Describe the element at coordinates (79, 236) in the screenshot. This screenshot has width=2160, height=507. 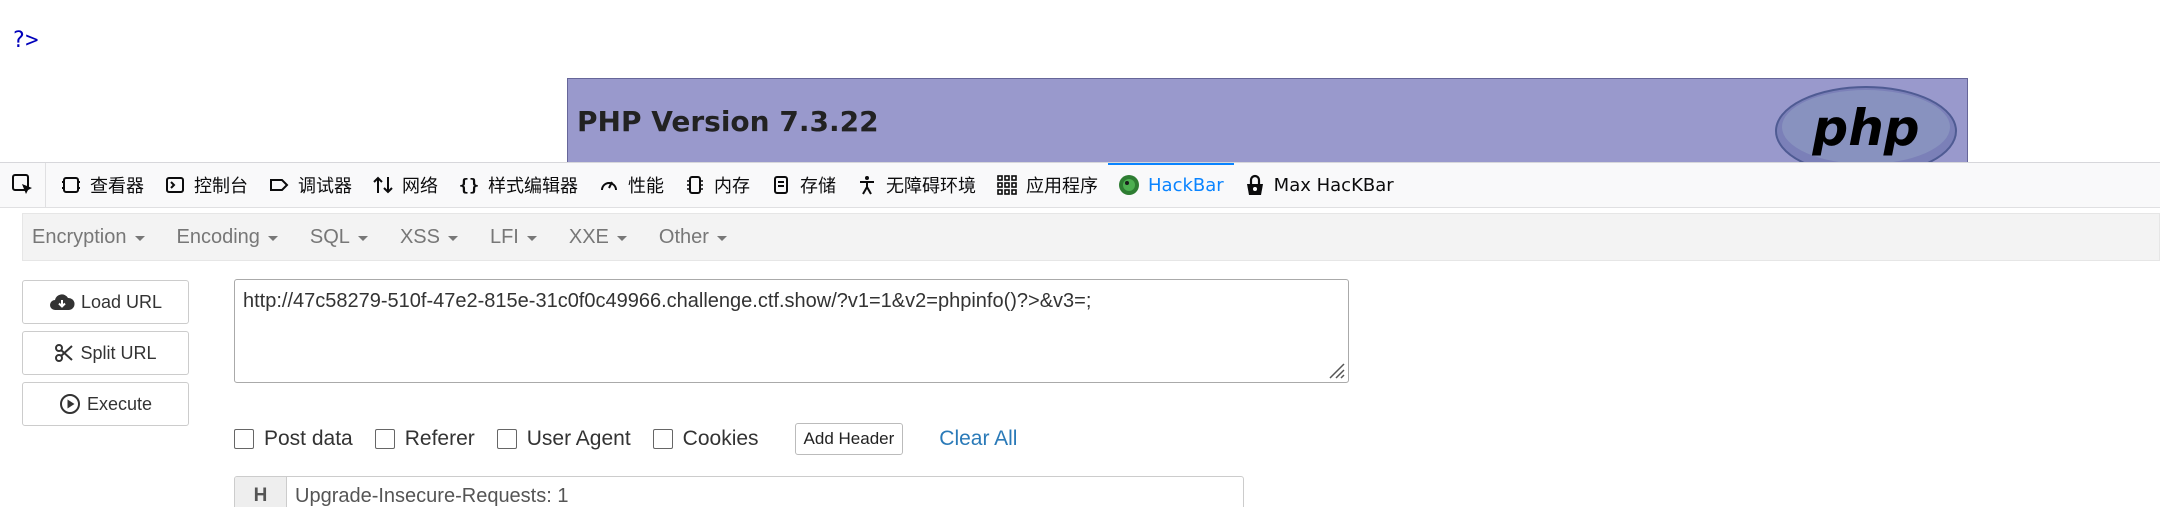
I see `menu-label: Encryption` at that location.